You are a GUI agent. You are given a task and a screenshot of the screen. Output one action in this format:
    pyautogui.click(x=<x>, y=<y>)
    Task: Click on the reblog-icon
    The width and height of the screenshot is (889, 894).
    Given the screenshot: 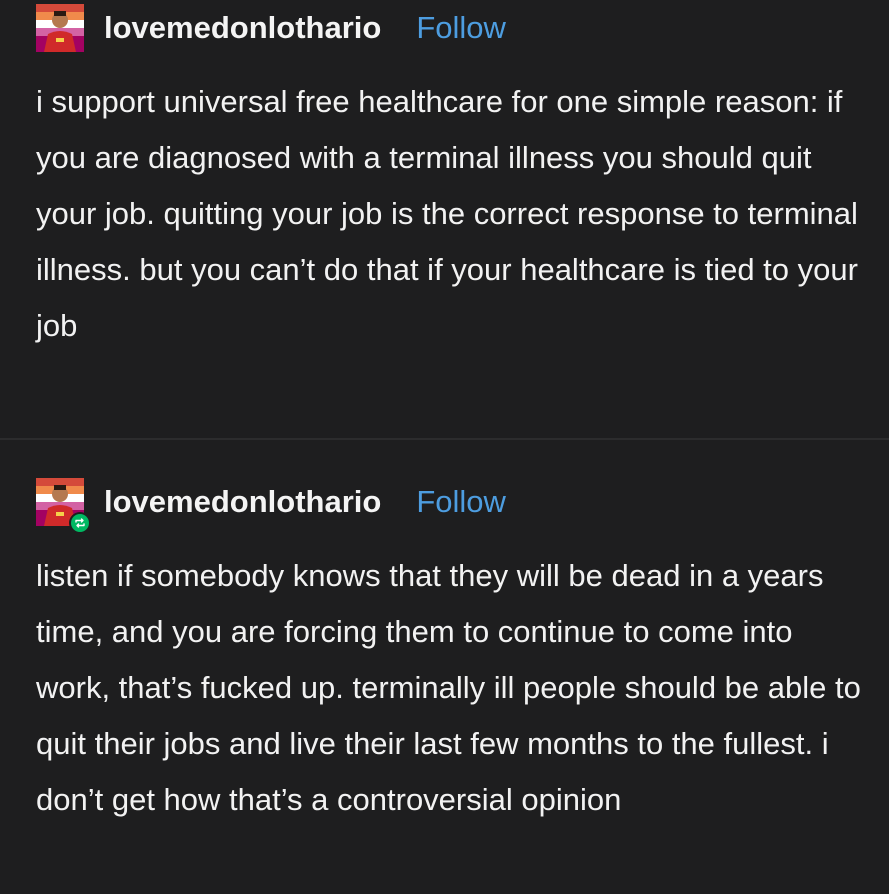 What is the action you would take?
    pyautogui.click(x=80, y=523)
    